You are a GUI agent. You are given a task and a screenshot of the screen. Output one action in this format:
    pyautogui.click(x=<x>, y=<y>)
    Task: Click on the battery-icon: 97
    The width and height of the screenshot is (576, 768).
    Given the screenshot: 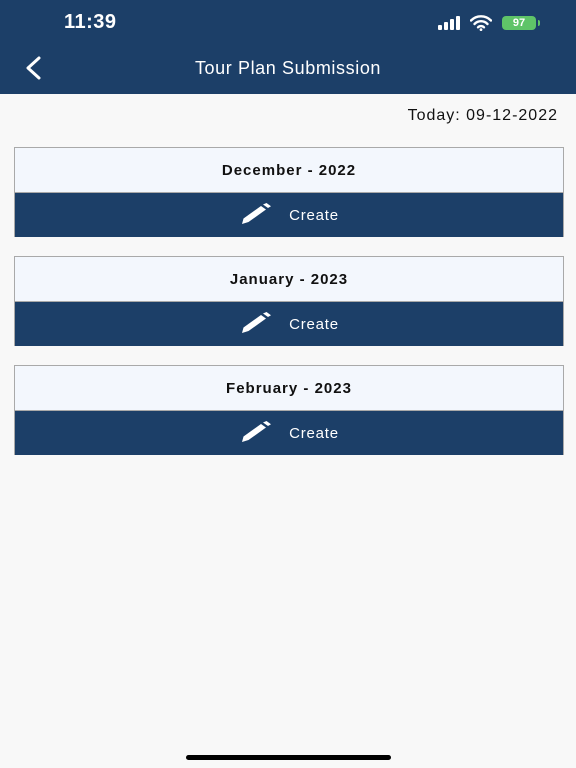 What is the action you would take?
    pyautogui.click(x=521, y=23)
    